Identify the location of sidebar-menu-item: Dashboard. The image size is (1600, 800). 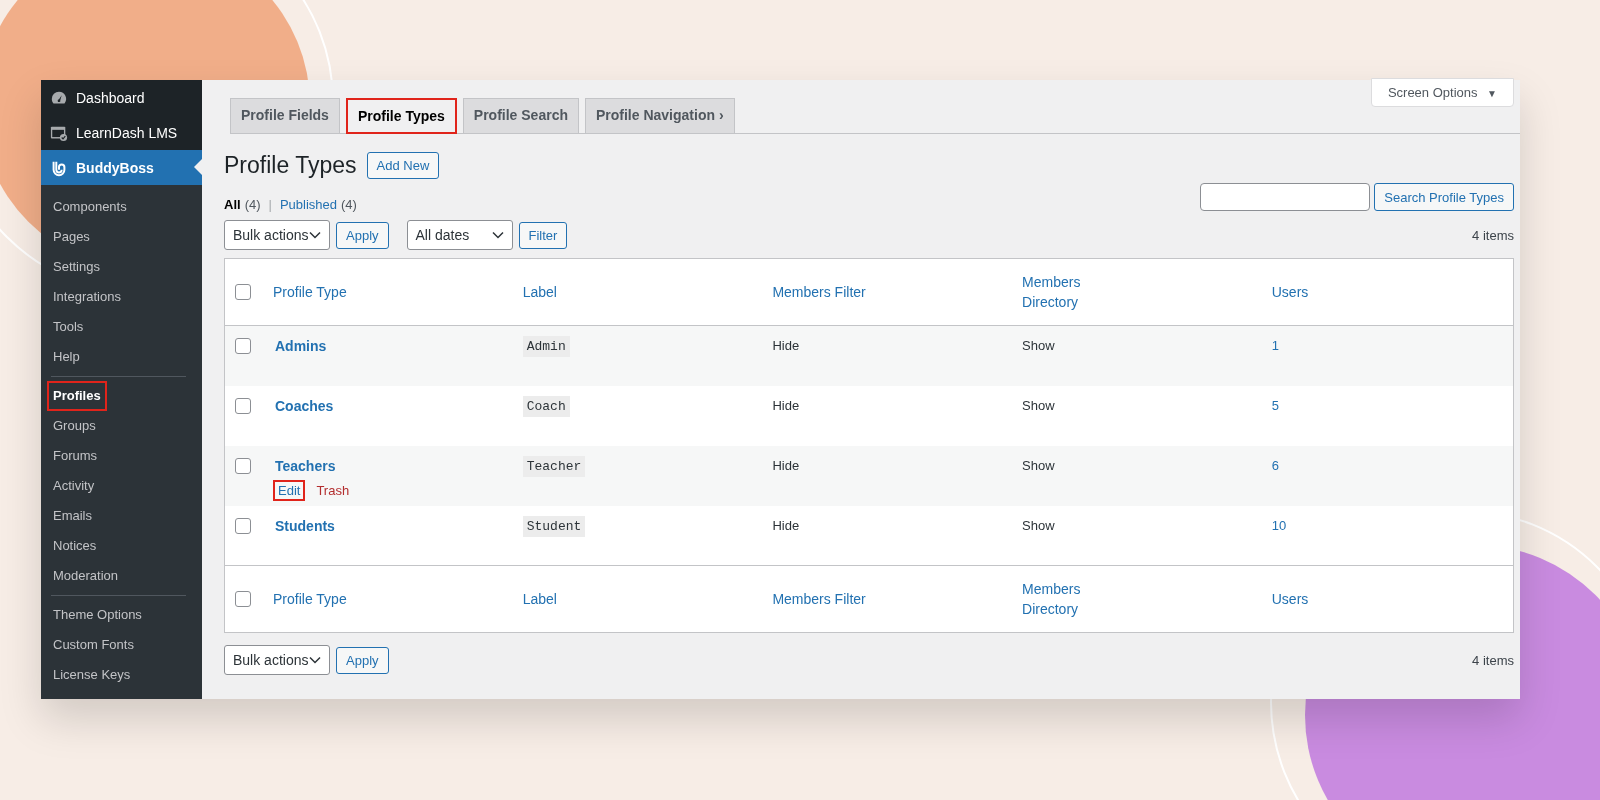
(121, 97).